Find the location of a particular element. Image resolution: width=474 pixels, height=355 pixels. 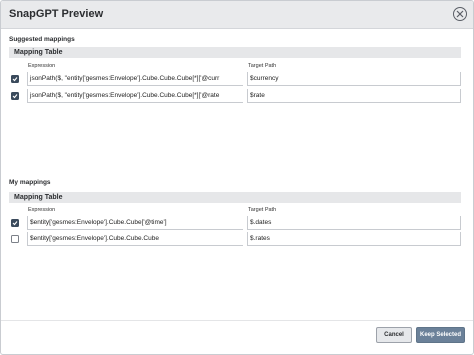

suggested-mappings-label: Suggested mappings is located at coordinates (42, 39).